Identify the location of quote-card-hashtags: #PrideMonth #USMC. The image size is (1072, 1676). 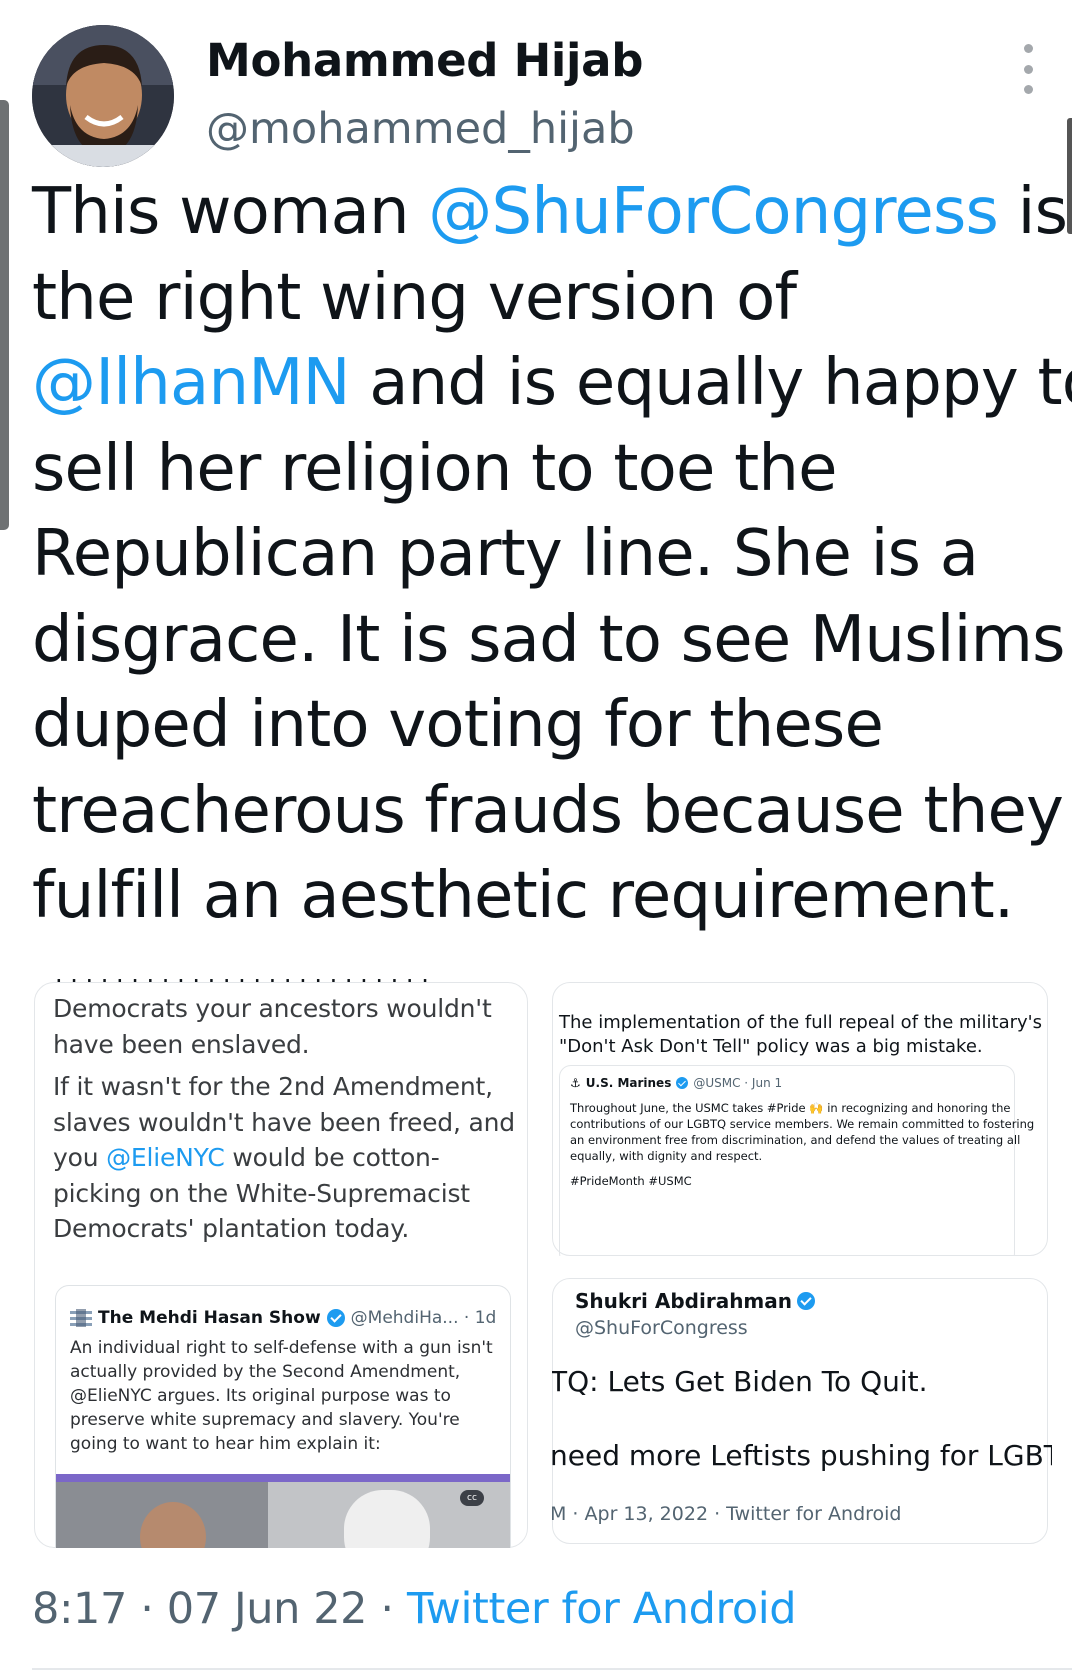
(631, 1181).